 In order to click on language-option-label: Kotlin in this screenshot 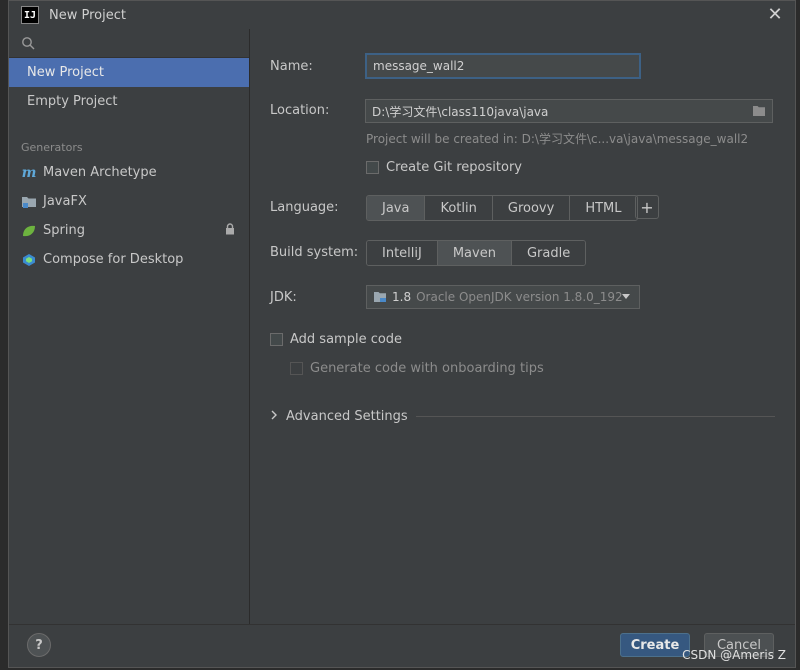, I will do `click(458, 208)`.